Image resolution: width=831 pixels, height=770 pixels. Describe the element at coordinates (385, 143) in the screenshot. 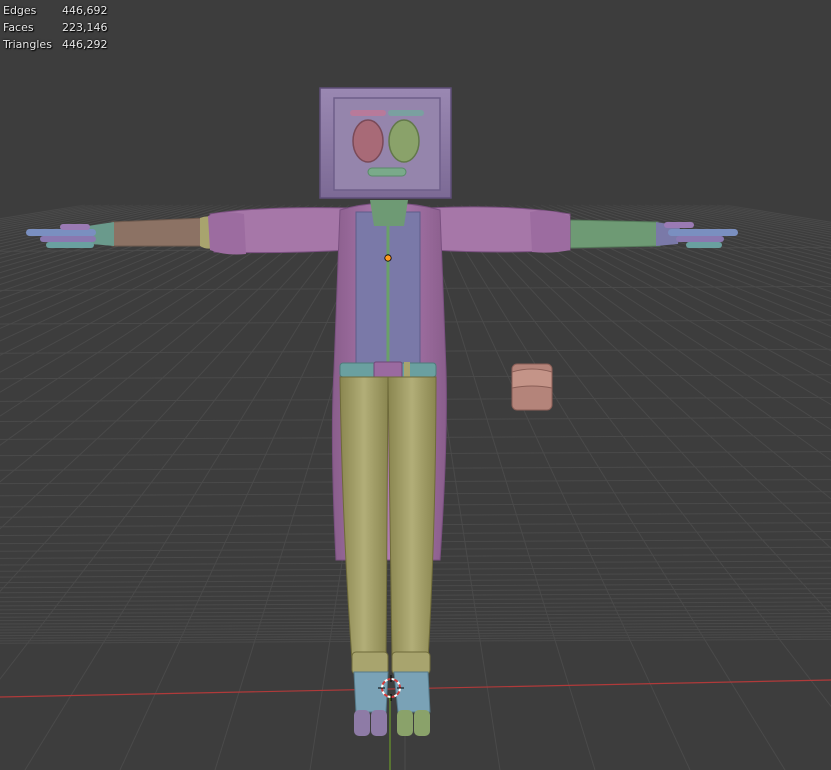

I see `character-tv-head` at that location.